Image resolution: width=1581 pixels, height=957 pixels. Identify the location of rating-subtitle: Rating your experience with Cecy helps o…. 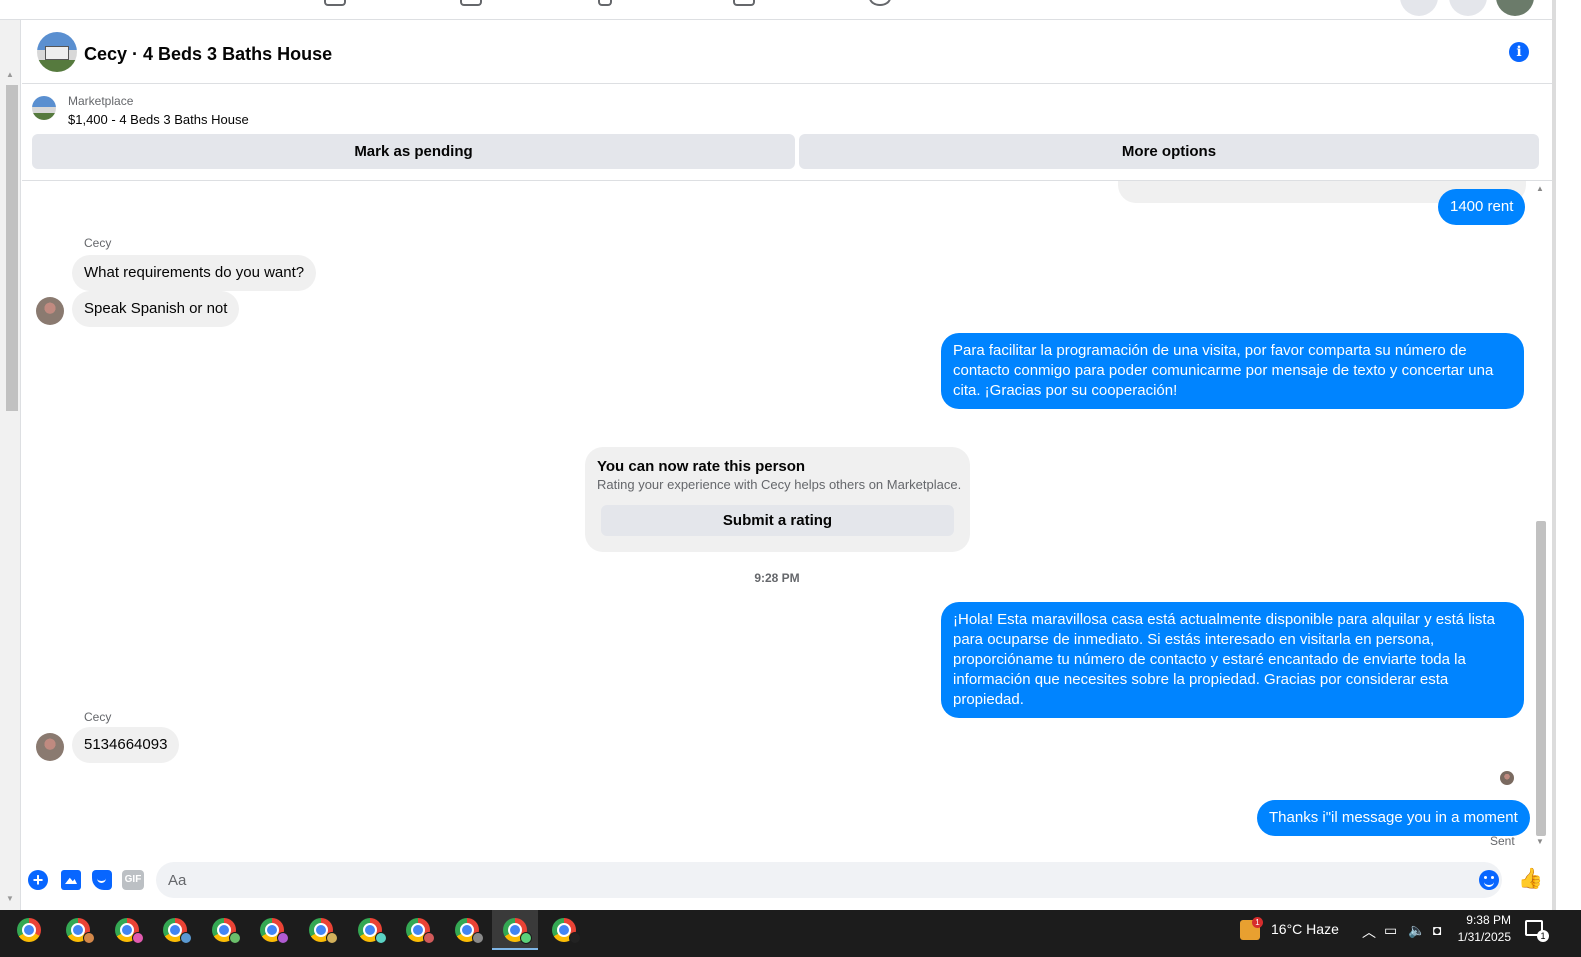
(779, 484).